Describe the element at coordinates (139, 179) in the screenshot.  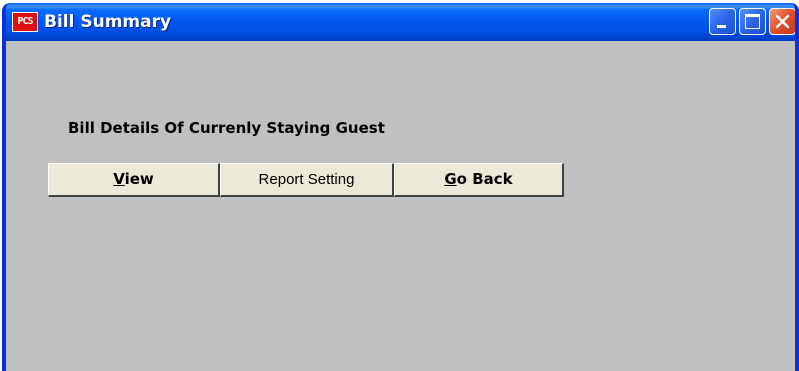
I see `view-label-rest: iew` at that location.